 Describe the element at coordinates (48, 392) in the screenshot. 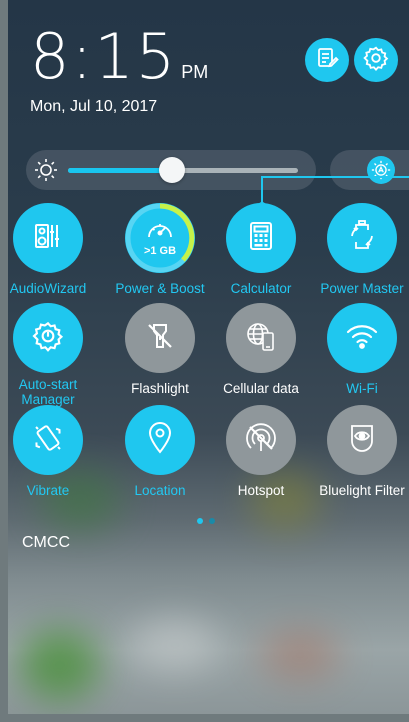

I see `tile-label: Auto-start Manager` at that location.